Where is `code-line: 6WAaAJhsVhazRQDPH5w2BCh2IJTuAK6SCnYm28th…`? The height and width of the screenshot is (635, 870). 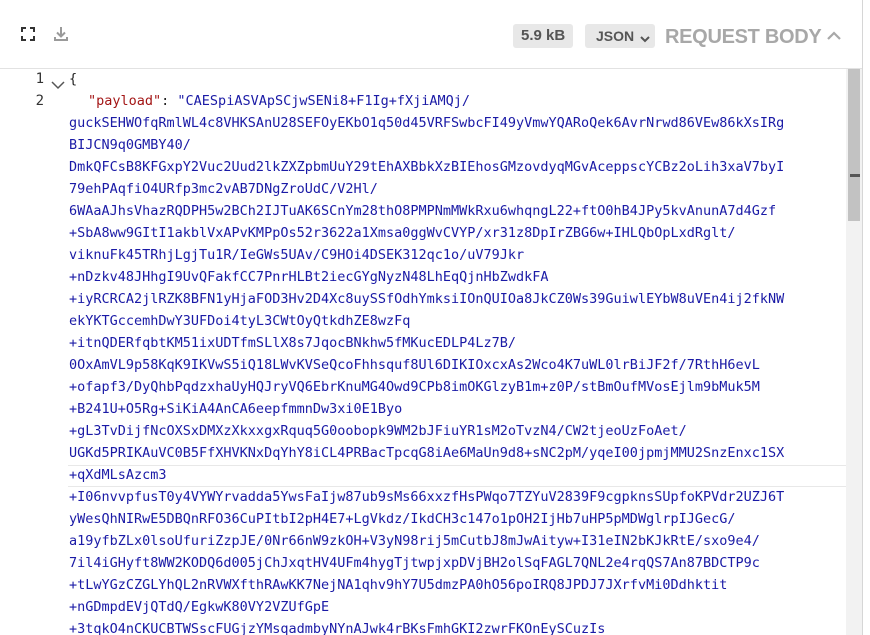 code-line: 6WAaAJhsVhazRQDPH5w2BCh2IJTuAK6SCnYm28th… is located at coordinates (423, 211).